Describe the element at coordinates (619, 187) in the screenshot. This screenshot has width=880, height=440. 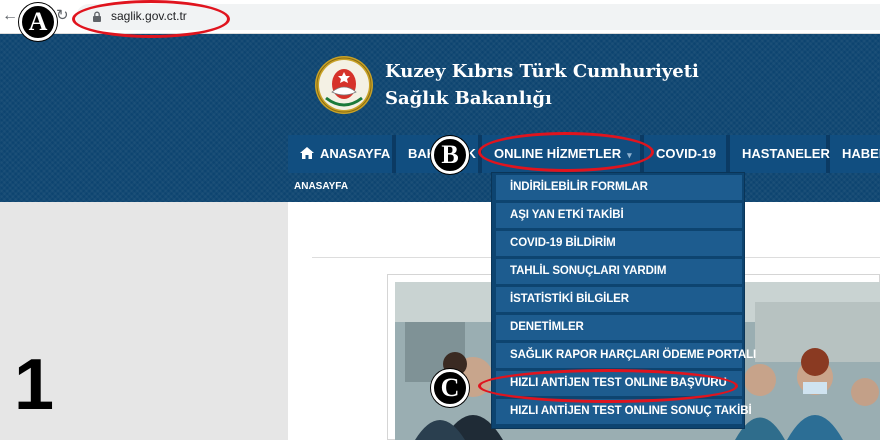
I see `dropdown-item-downloadable-forms: İNDİRİLEBİLİR FORMLAR` at that location.